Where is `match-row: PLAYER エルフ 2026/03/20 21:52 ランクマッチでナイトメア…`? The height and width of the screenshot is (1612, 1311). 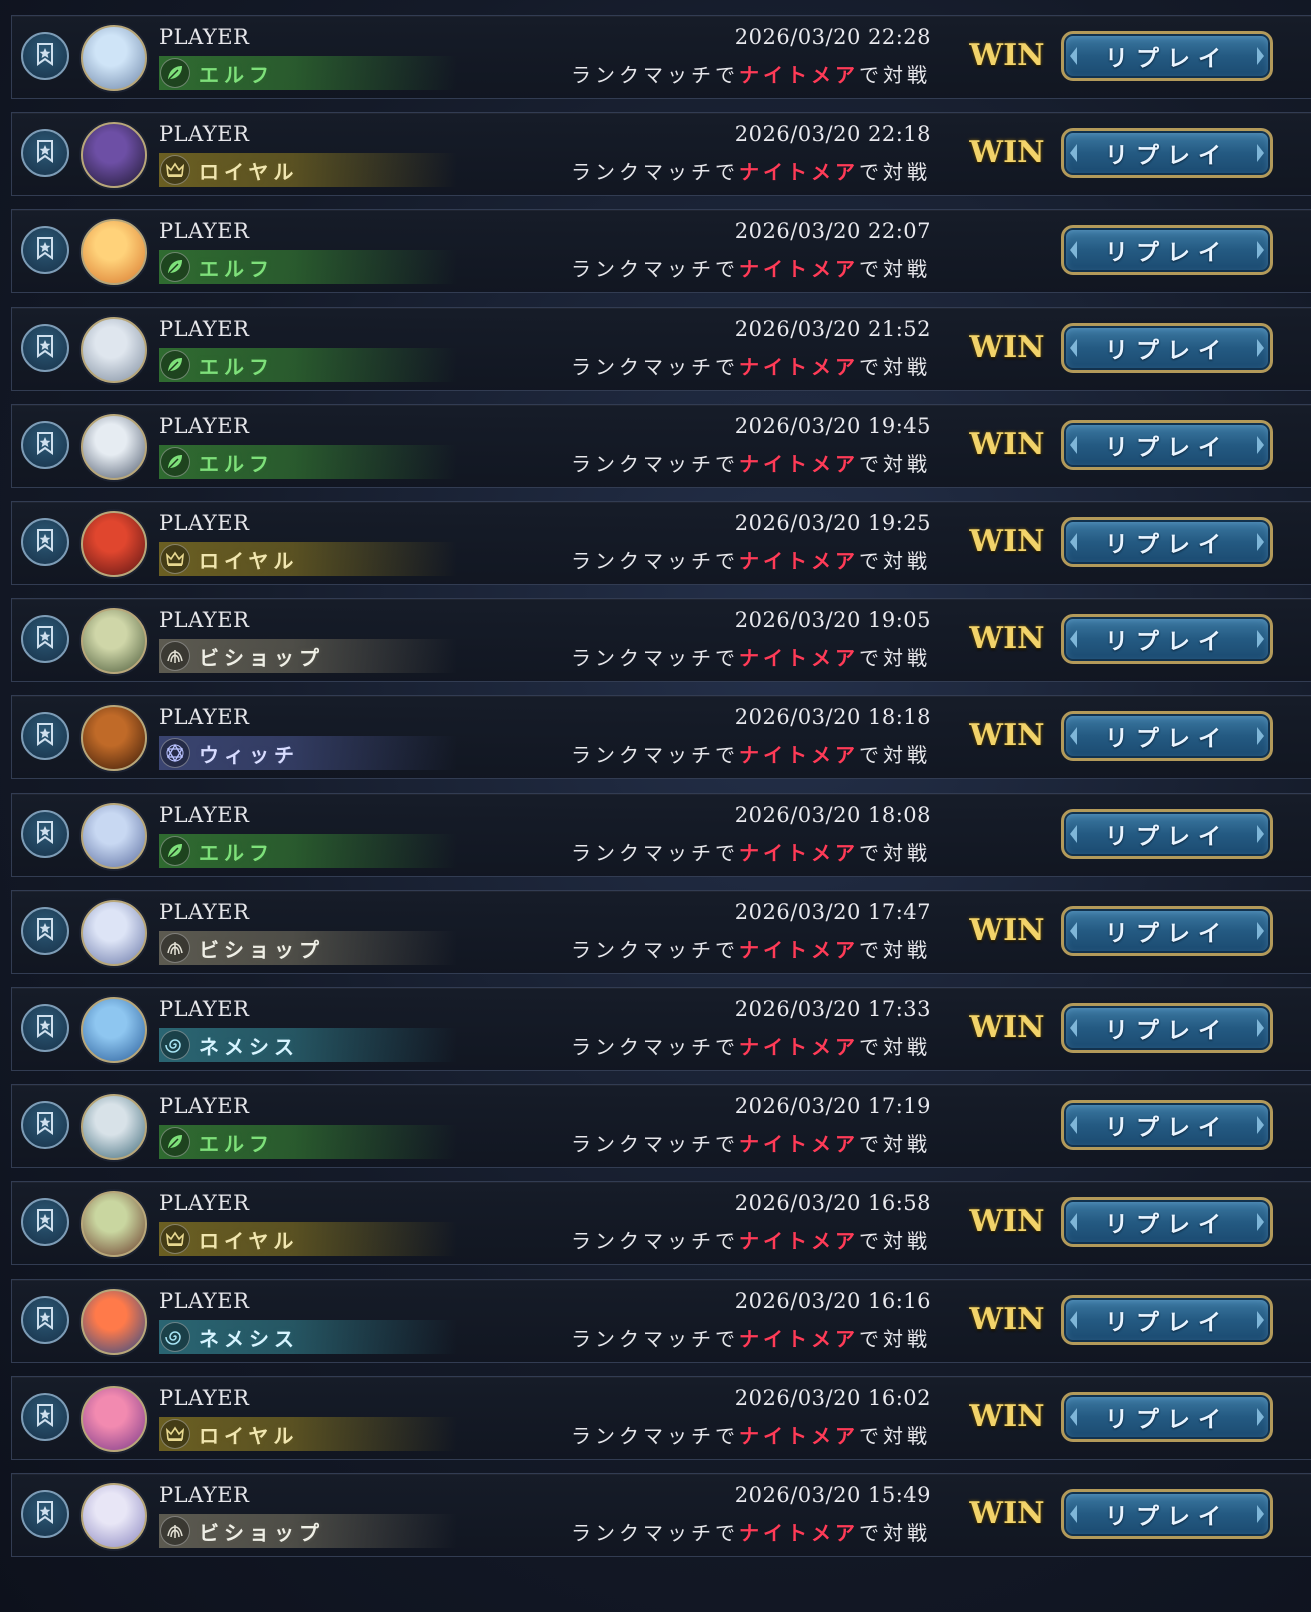 match-row: PLAYER エルフ 2026/03/20 21:52 ランクマッチでナイトメア… is located at coordinates (661, 349).